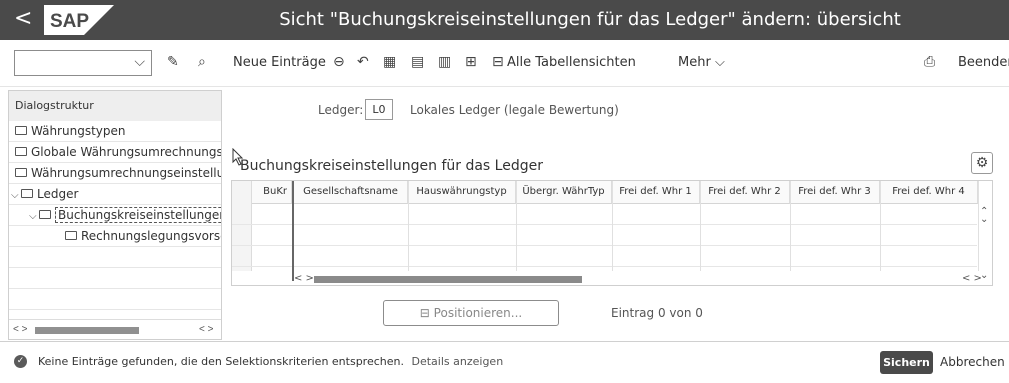 The image size is (1009, 383). What do you see at coordinates (379, 109) in the screenshot?
I see `ledger-field: L0` at bounding box center [379, 109].